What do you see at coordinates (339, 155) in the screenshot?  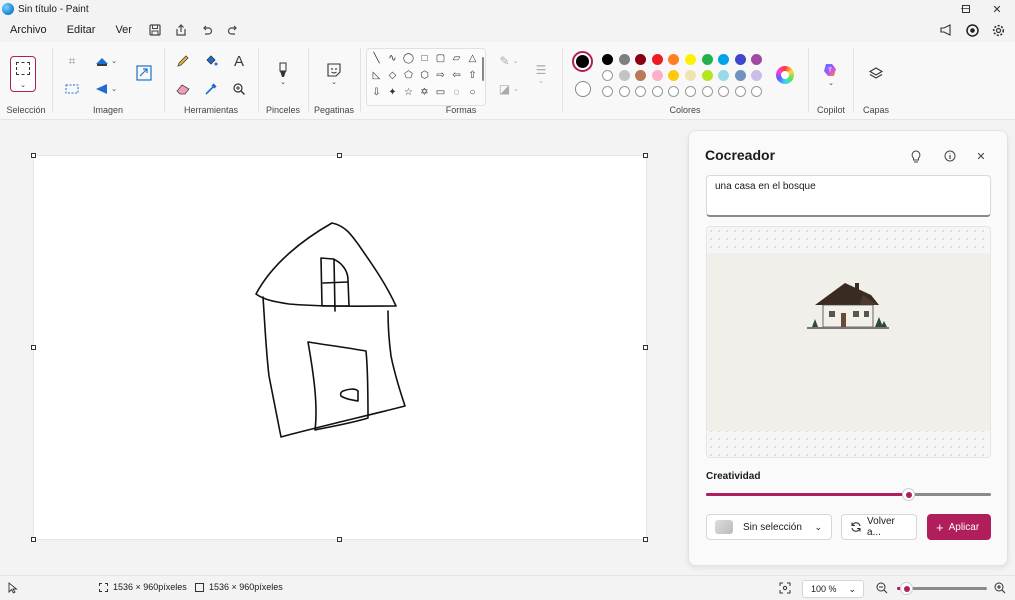 I see `resize-handle-top` at bounding box center [339, 155].